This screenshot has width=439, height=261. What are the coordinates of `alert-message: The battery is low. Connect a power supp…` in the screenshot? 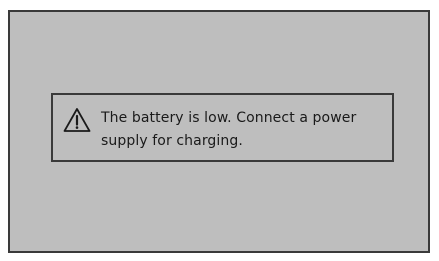 It's located at (243, 130).